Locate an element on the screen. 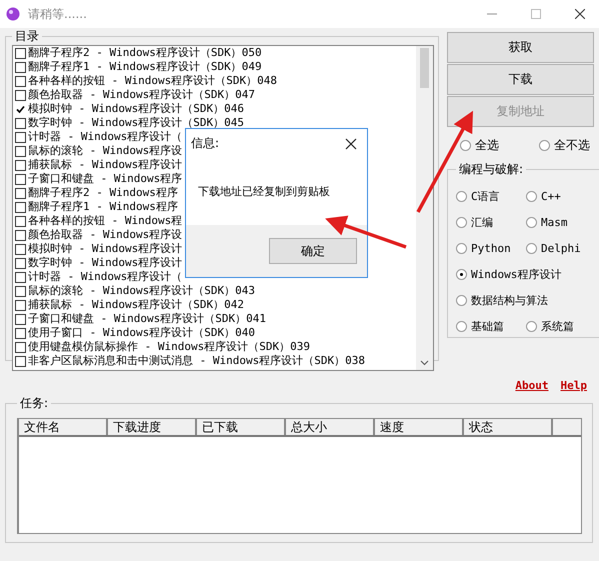 The width and height of the screenshot is (599, 561). list-item: 颜色拾取器 - Windows程序设计（SDK）047 is located at coordinates (141, 95).